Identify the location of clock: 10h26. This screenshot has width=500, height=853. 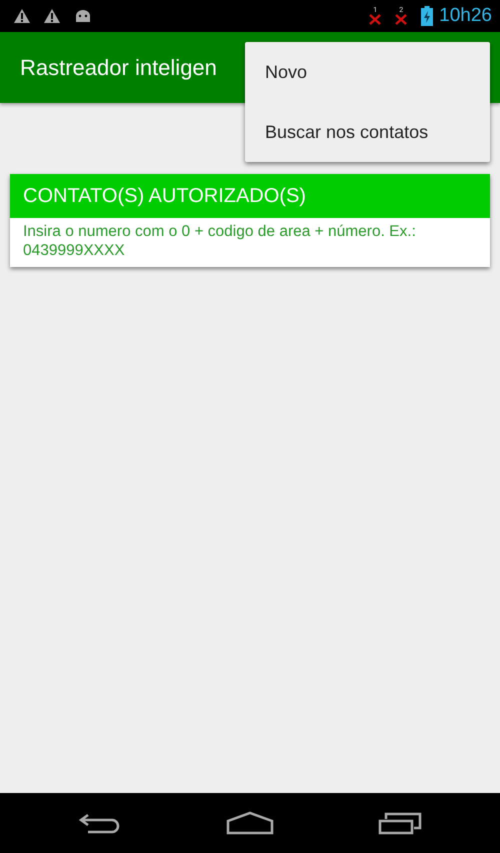
(465, 16).